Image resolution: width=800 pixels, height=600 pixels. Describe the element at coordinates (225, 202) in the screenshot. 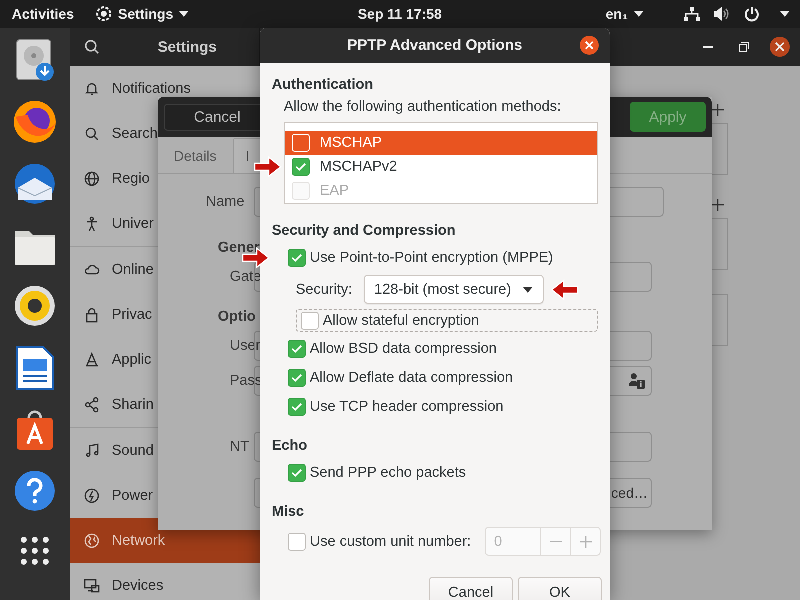

I see `field-label: Name` at that location.